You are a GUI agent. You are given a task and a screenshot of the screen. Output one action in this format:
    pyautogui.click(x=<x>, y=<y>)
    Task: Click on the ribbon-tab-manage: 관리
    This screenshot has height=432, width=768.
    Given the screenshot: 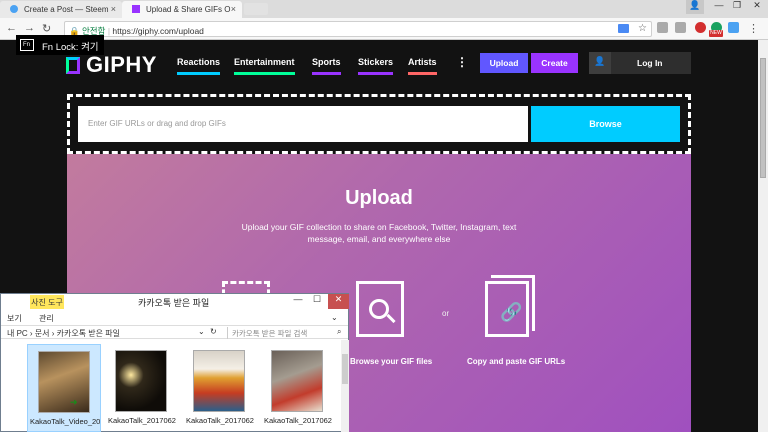 What is the action you would take?
    pyautogui.click(x=46, y=318)
    